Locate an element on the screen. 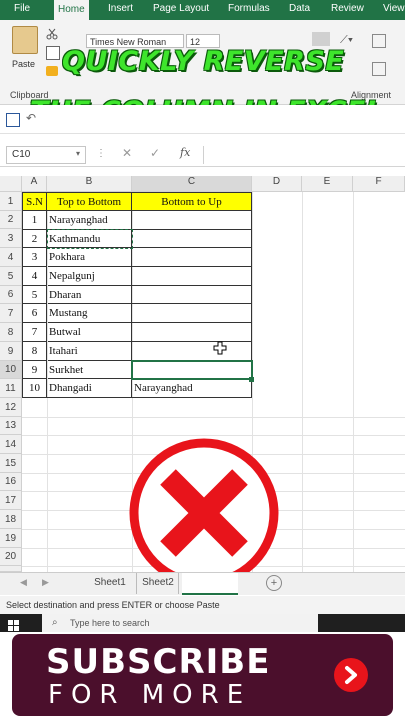 Image resolution: width=405 pixels, height=720 pixels. row-header: 9 is located at coordinates (11, 351).